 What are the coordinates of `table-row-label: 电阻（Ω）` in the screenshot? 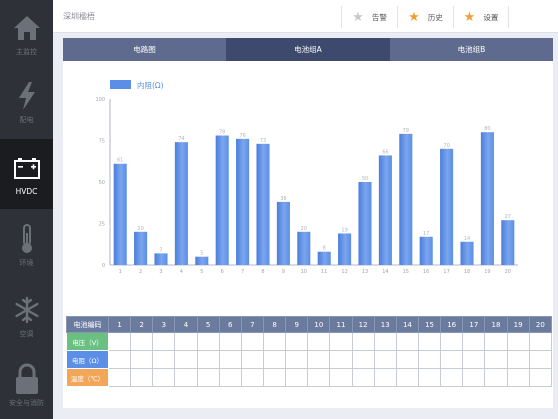 It's located at (87, 359).